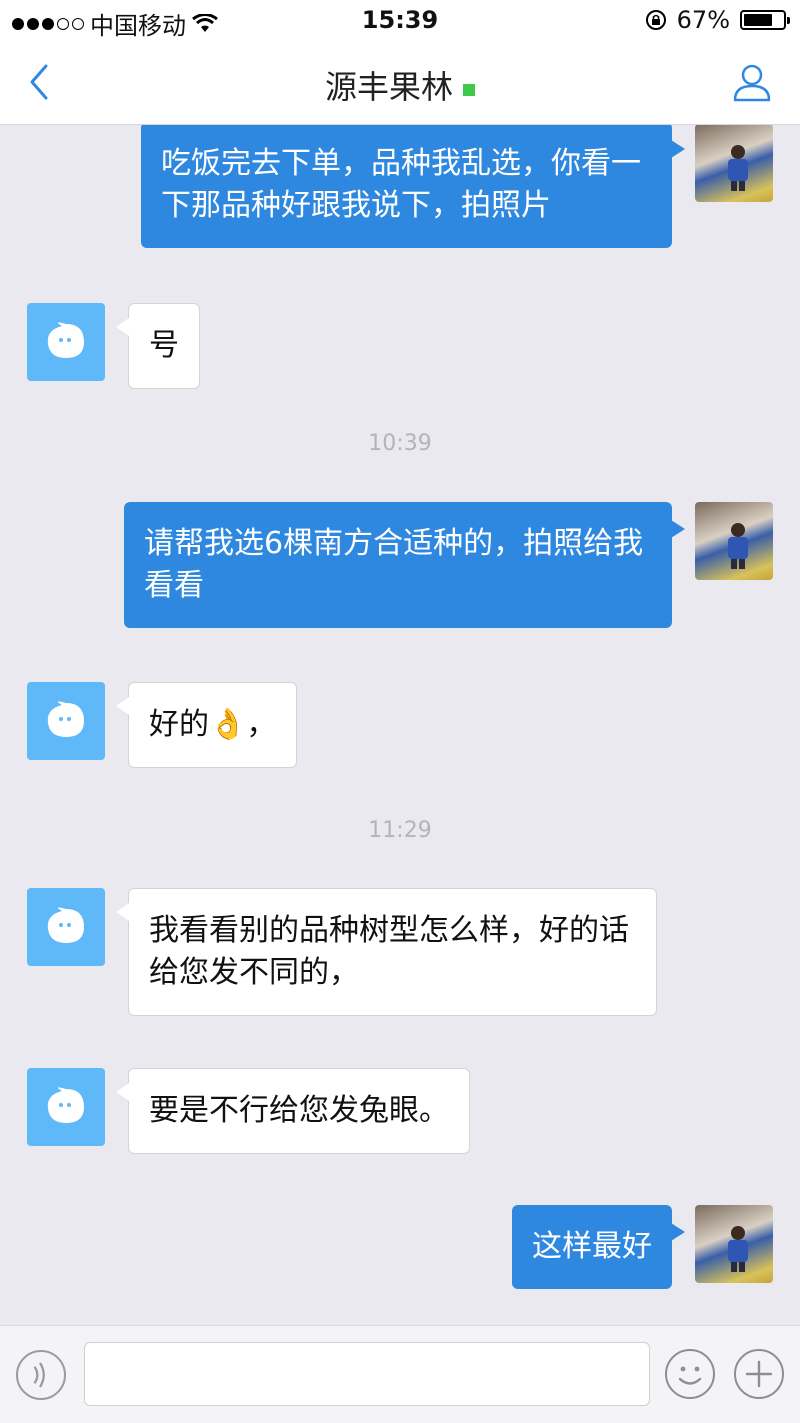  What do you see at coordinates (703, 20) in the screenshot?
I see `battery-percent: 67%` at bounding box center [703, 20].